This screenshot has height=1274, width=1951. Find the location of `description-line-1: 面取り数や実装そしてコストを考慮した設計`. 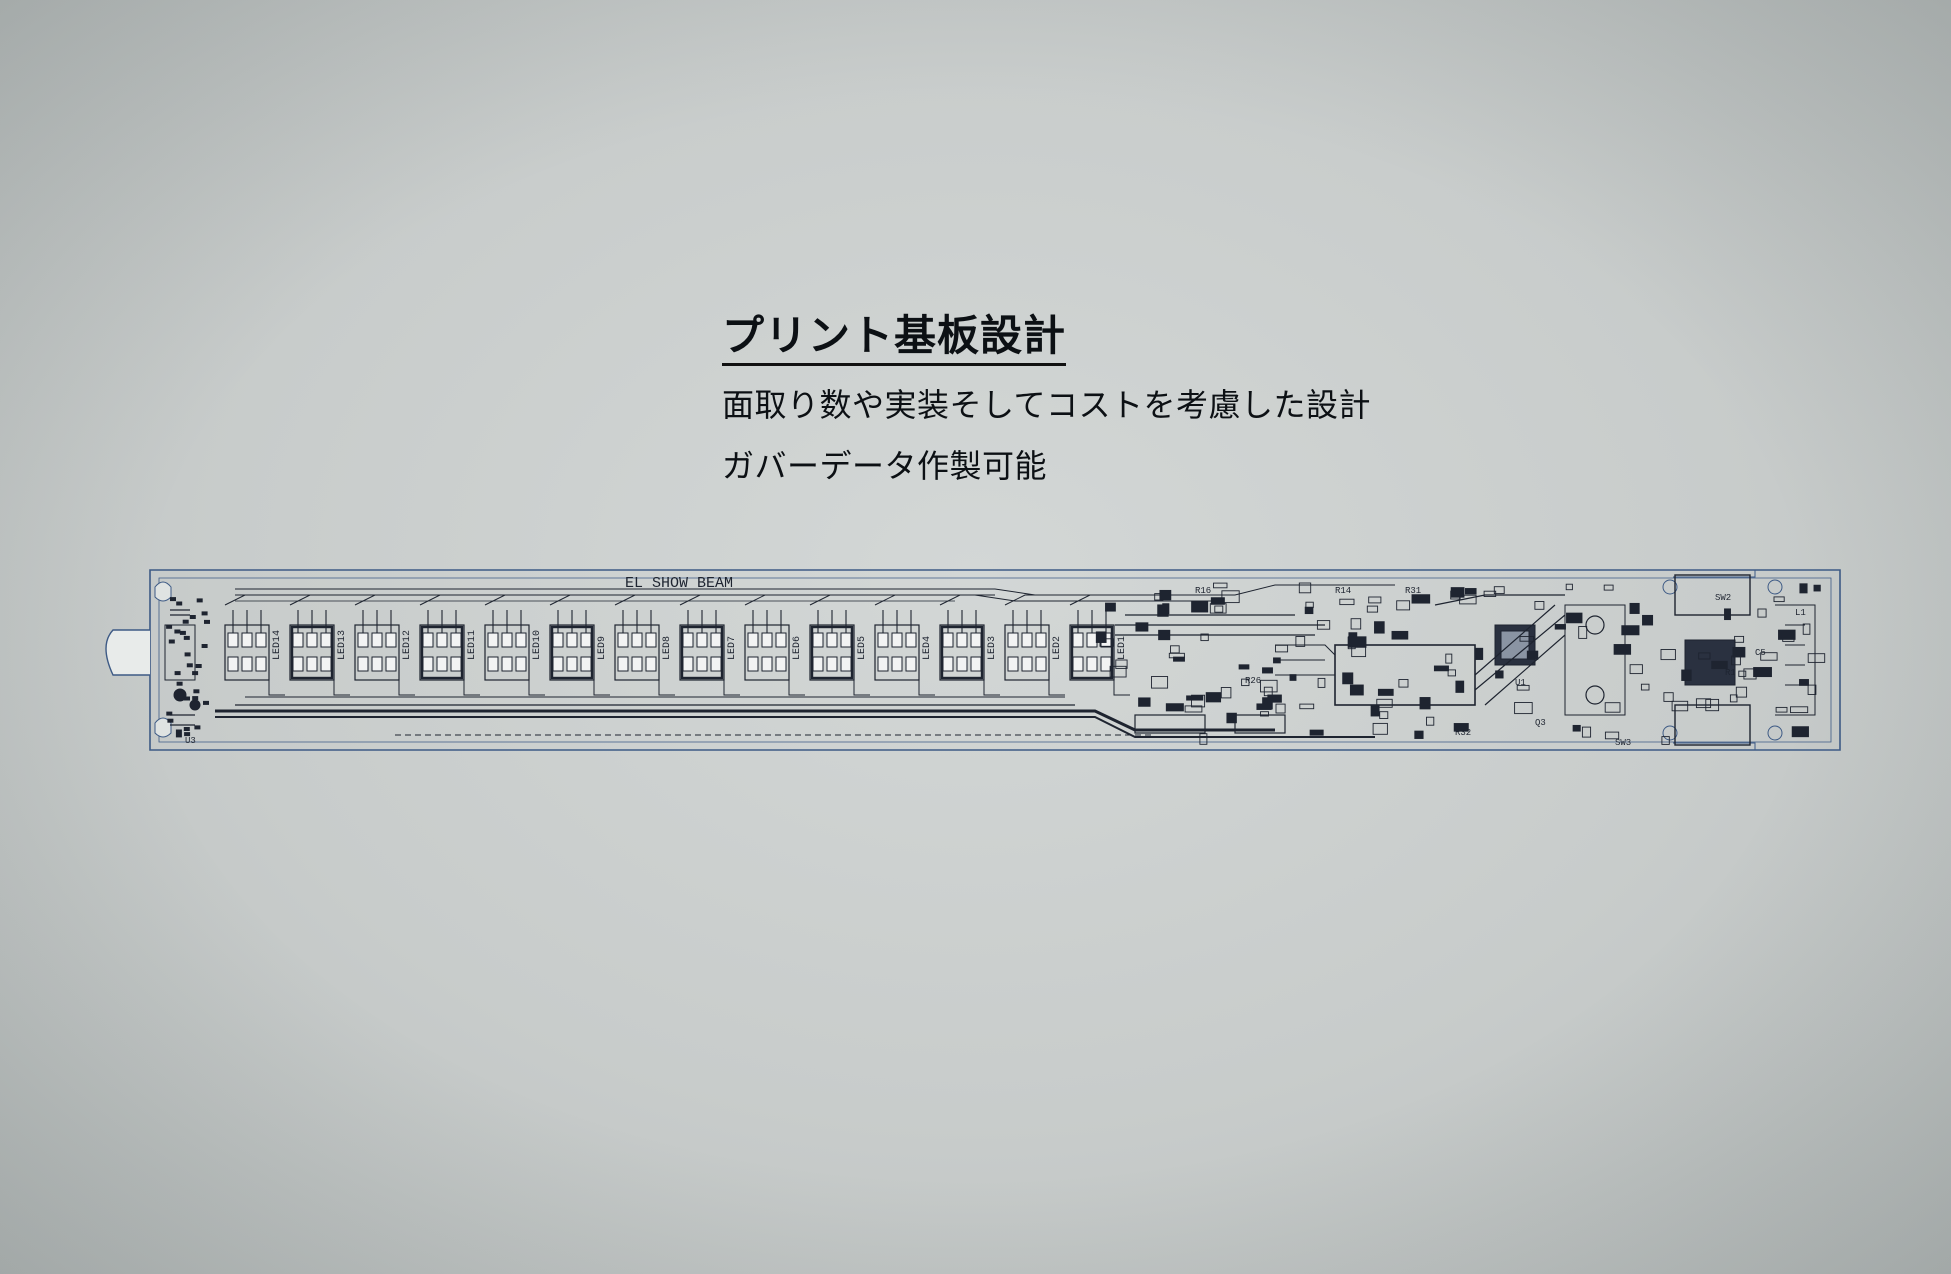

description-line-1: 面取り数や実装そしてコストを考慮した設計 is located at coordinates (1047, 405).